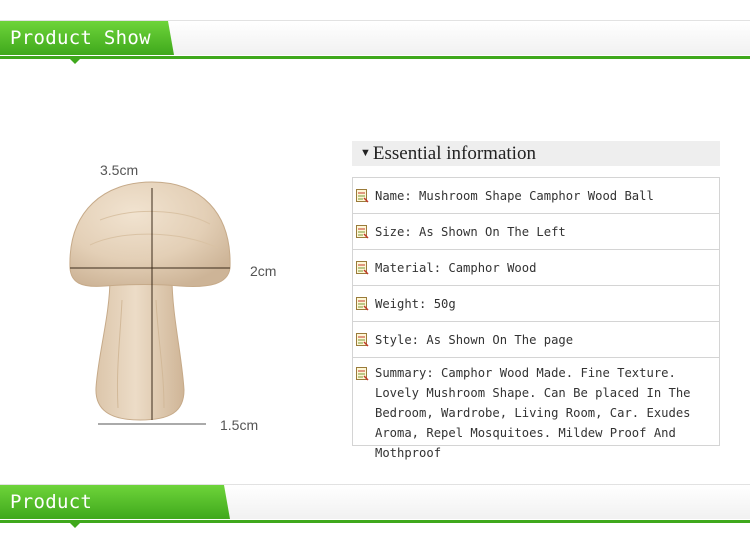 This screenshot has height=560, width=750. Describe the element at coordinates (375, 37) in the screenshot. I see `section-header-product-show: Product Show` at that location.